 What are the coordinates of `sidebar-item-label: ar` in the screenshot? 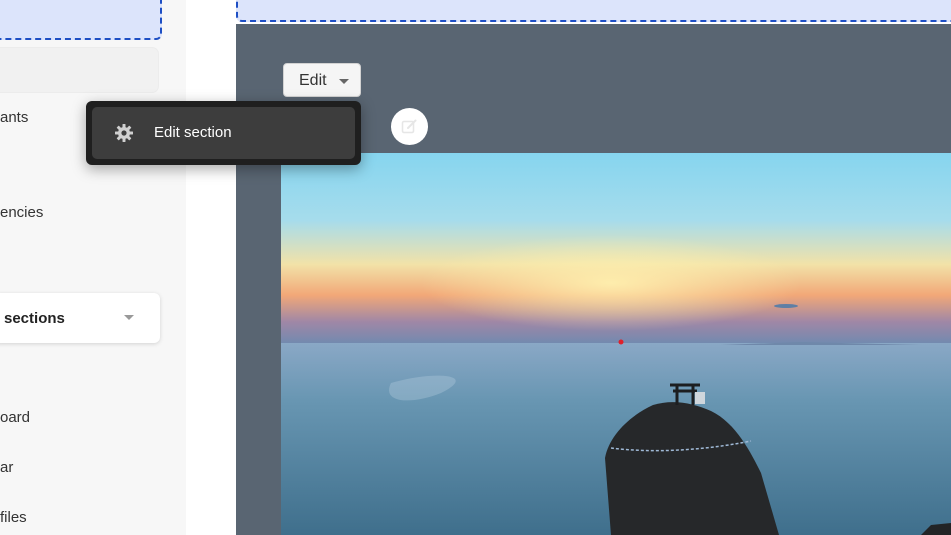 It's located at (6, 467).